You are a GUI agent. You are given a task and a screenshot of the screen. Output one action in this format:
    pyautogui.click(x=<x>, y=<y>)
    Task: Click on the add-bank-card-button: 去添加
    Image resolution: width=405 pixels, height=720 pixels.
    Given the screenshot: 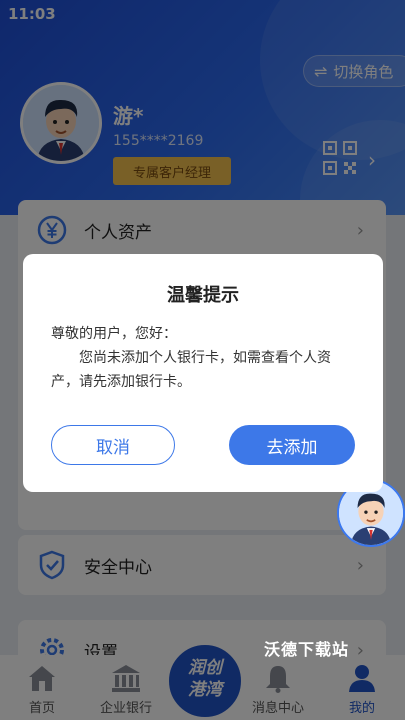 What is the action you would take?
    pyautogui.click(x=292, y=445)
    